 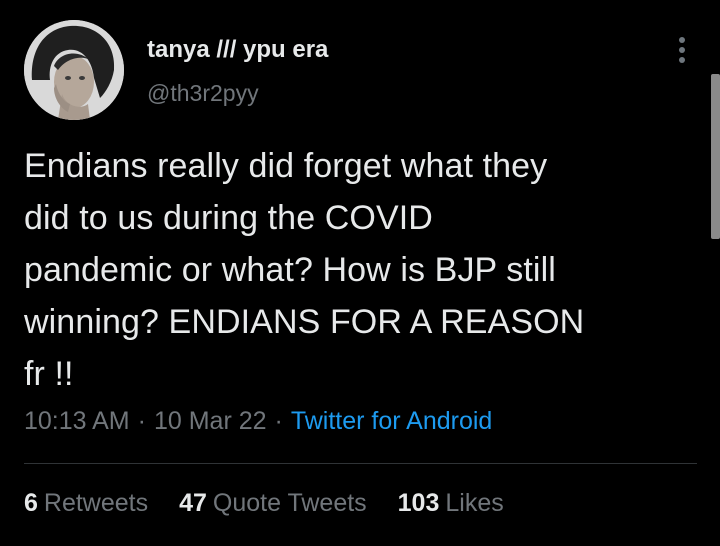 I want to click on retweets-label: Retweets, so click(x=96, y=503).